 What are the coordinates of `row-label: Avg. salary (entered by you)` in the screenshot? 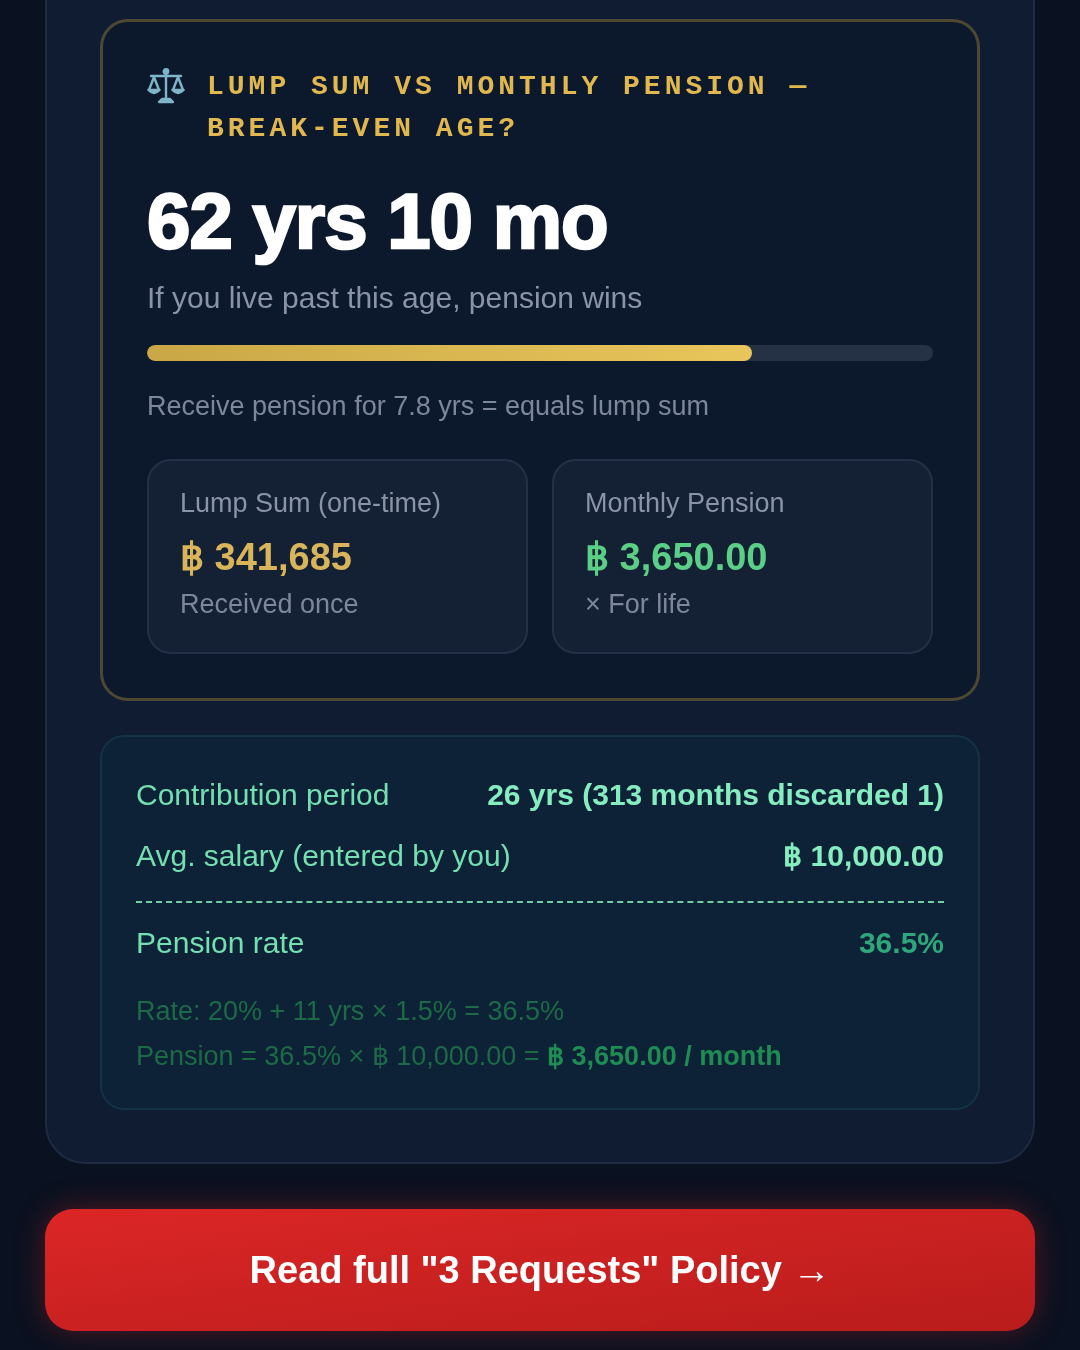 It's located at (323, 856).